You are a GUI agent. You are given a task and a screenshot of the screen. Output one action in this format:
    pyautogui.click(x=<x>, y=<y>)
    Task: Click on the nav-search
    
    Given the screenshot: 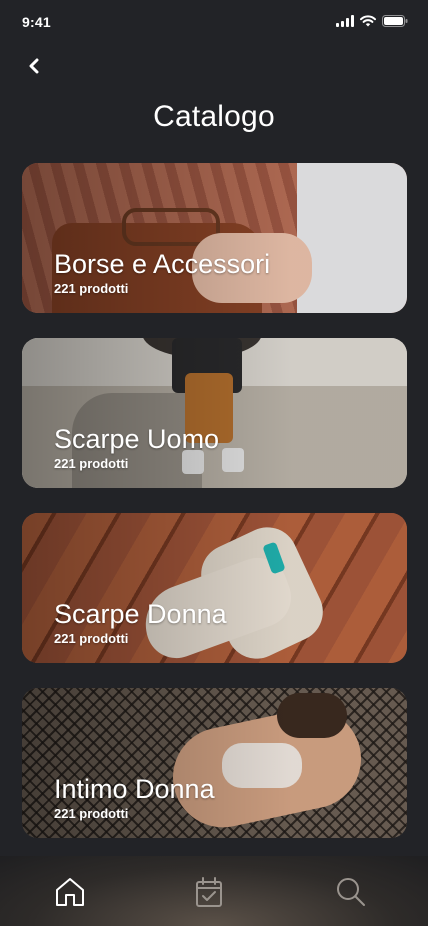 What is the action you would take?
    pyautogui.click(x=351, y=892)
    